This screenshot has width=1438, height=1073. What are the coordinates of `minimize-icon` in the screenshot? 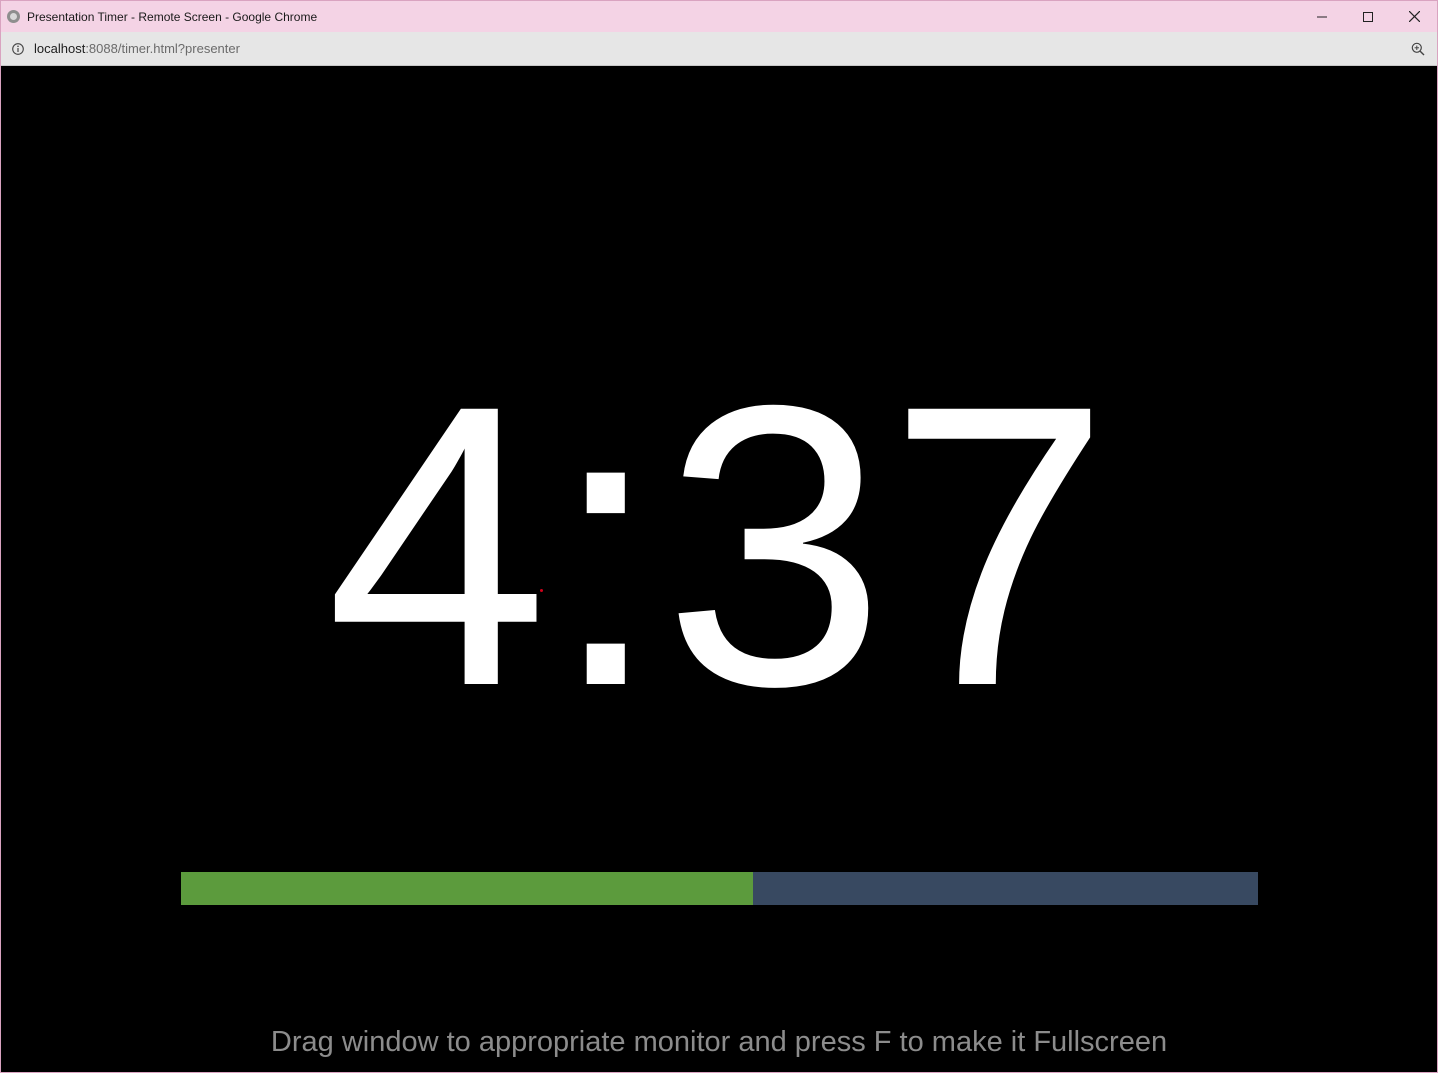 It's located at (1322, 16).